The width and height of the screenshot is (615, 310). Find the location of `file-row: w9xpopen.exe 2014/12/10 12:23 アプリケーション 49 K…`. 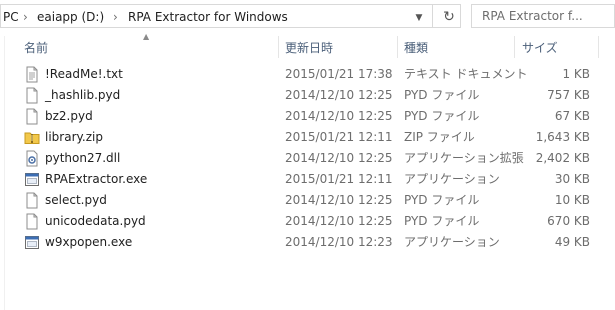

file-row: w9xpopen.exe 2014/12/10 12:23 アプリケーション 49 K… is located at coordinates (307, 242).